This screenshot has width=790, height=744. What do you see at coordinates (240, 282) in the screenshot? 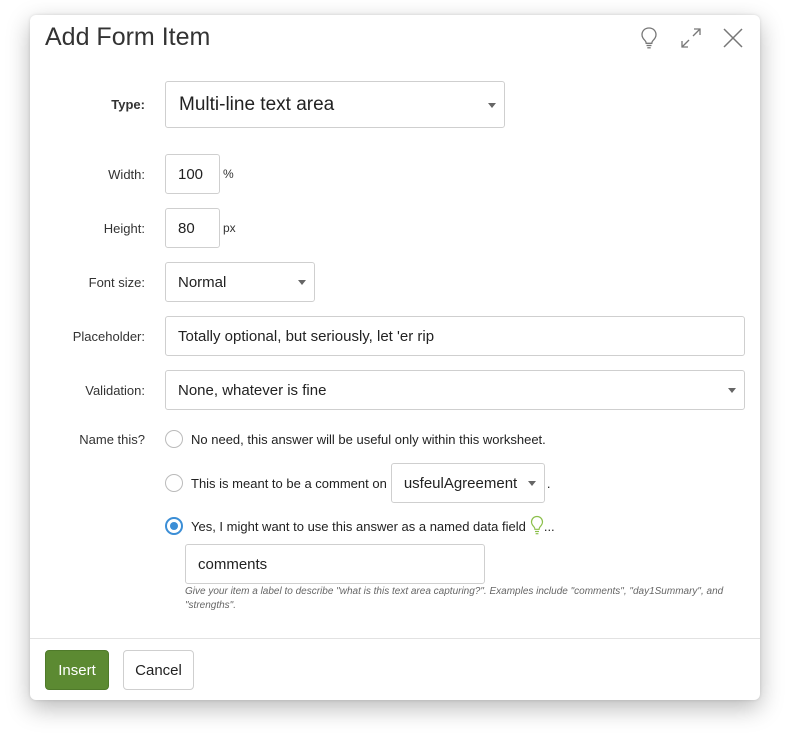
I see `font-size-select: Normal` at bounding box center [240, 282].